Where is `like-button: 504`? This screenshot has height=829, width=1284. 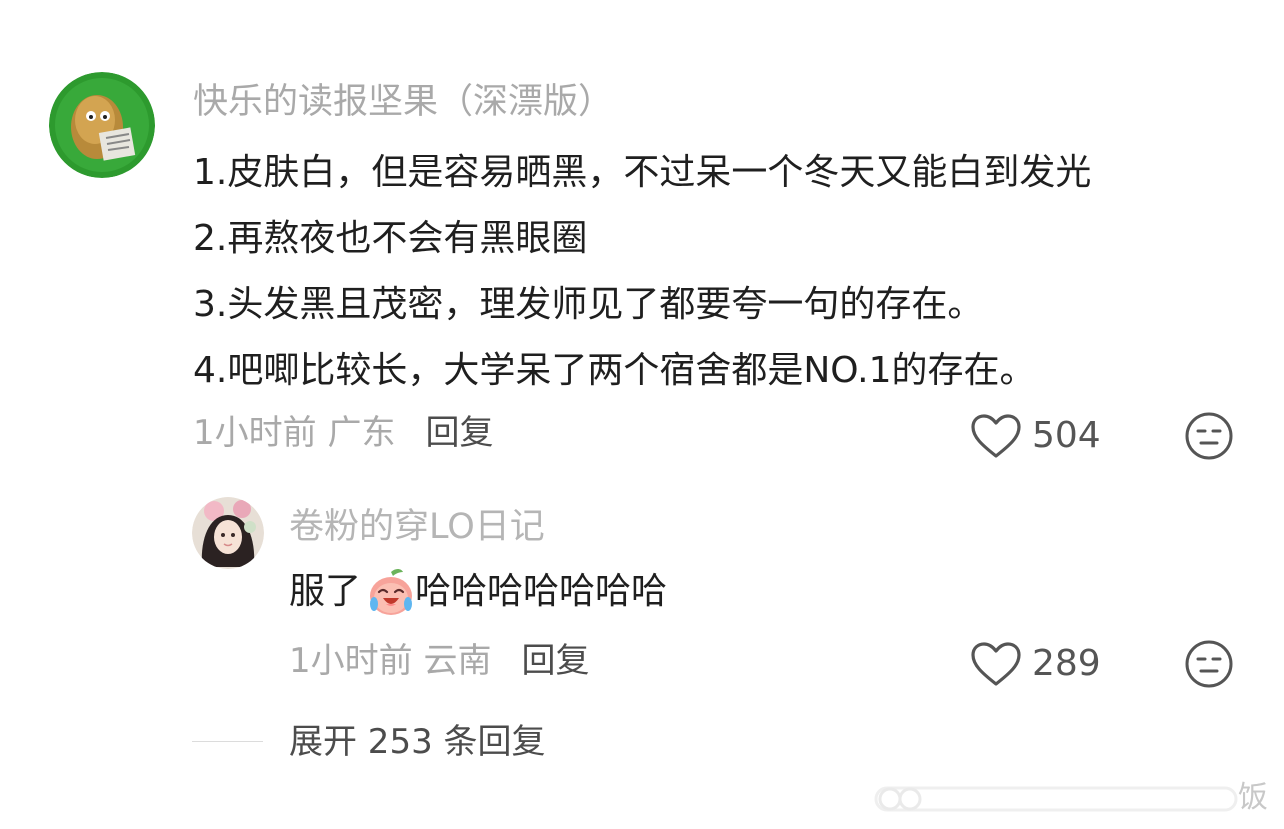 like-button: 504 is located at coordinates (1035, 436).